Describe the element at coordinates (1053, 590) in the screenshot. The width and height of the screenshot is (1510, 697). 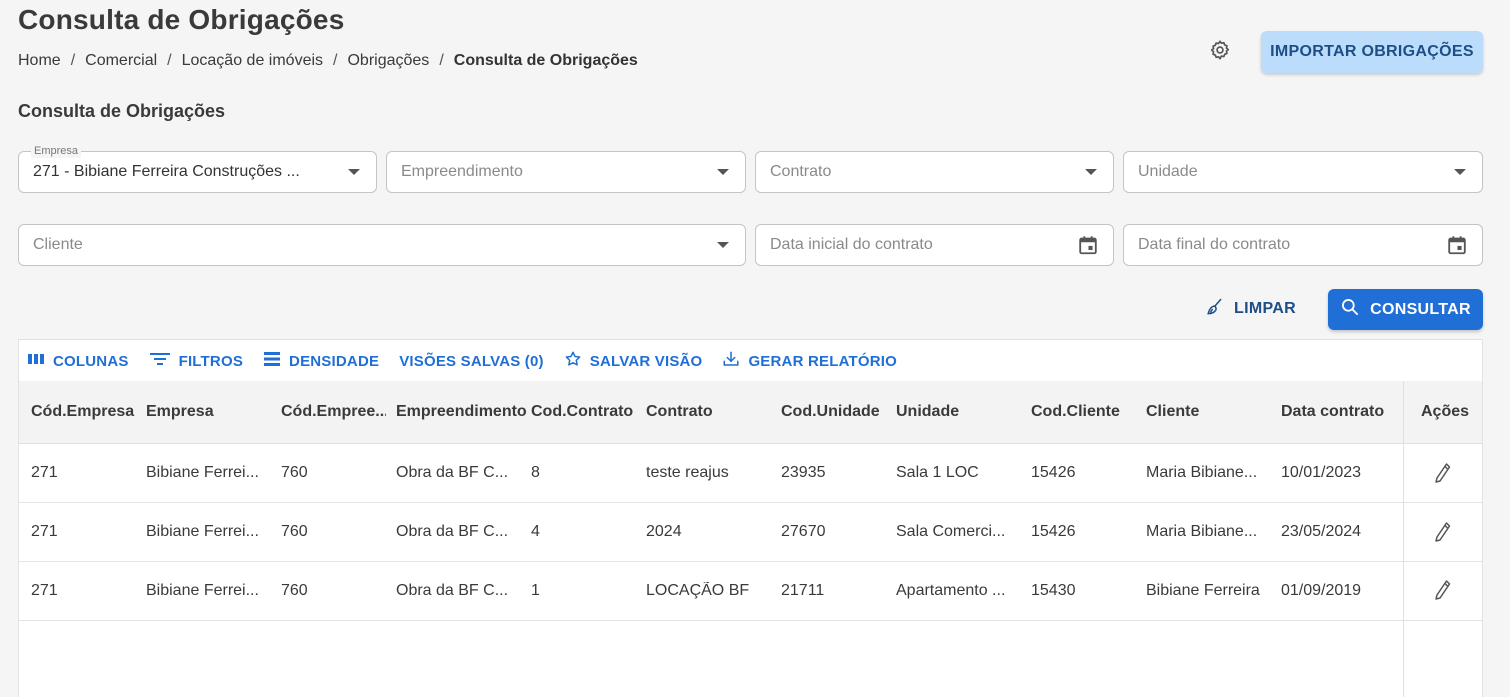
I see `cell-cod-cliente: 15430` at that location.